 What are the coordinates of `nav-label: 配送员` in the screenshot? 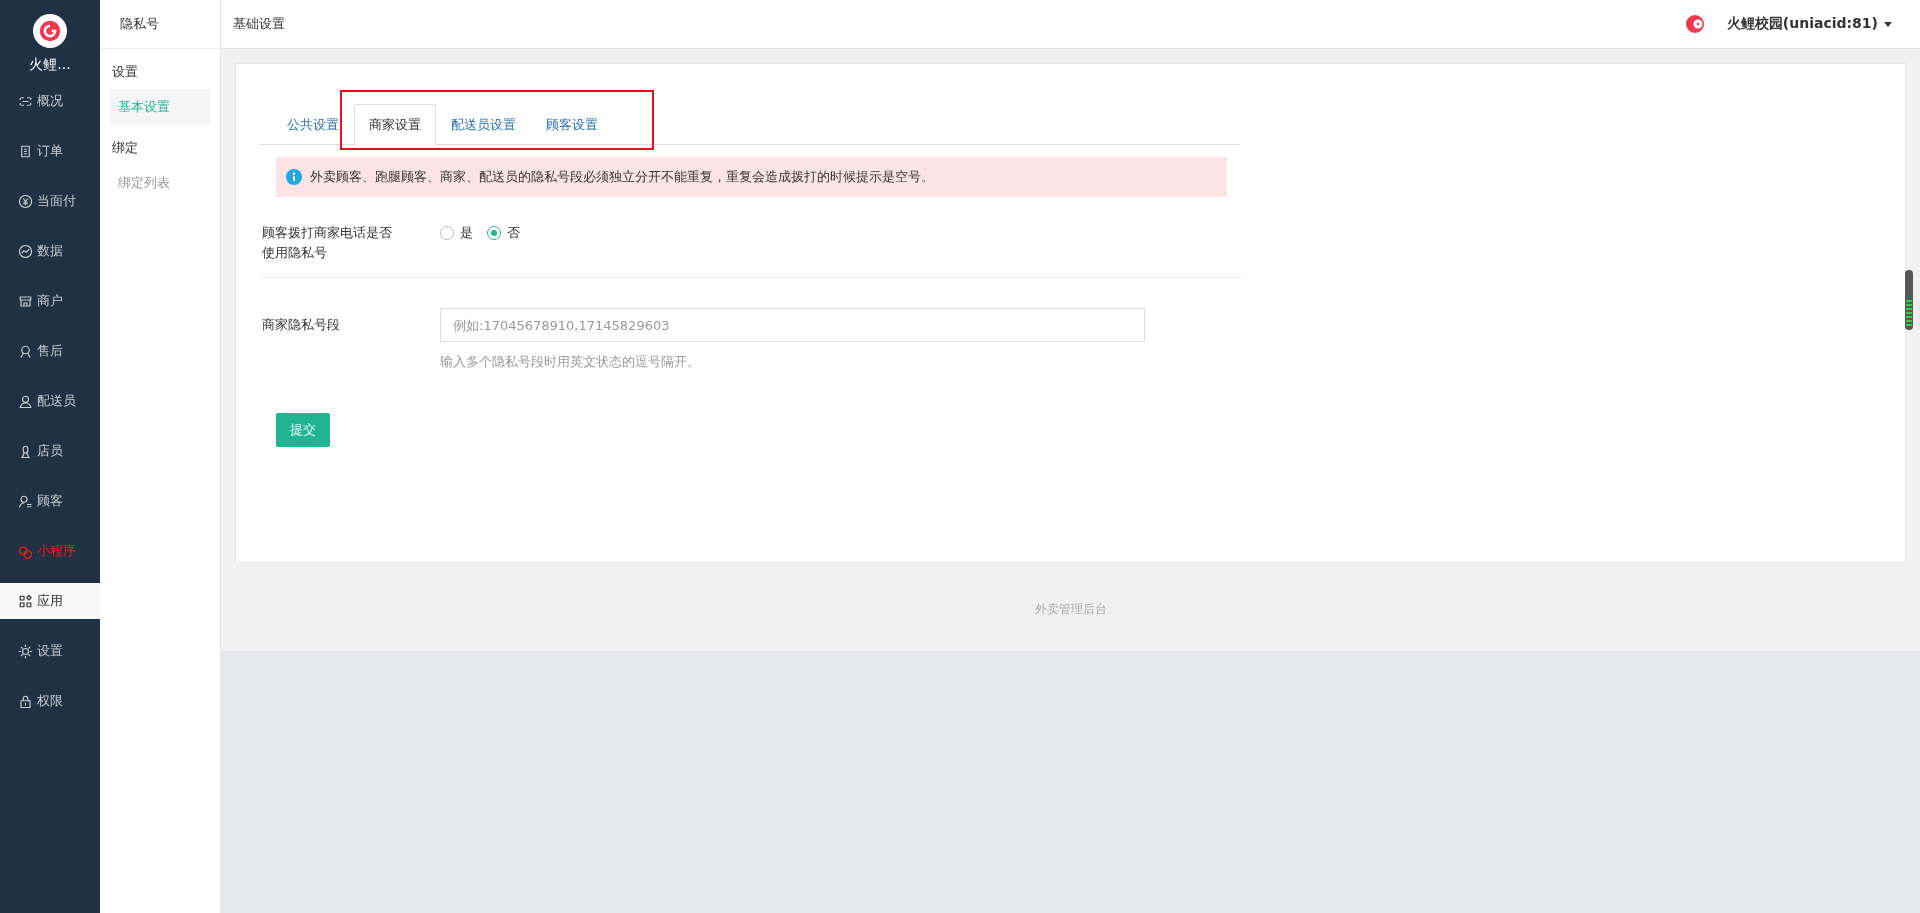 It's located at (56, 401).